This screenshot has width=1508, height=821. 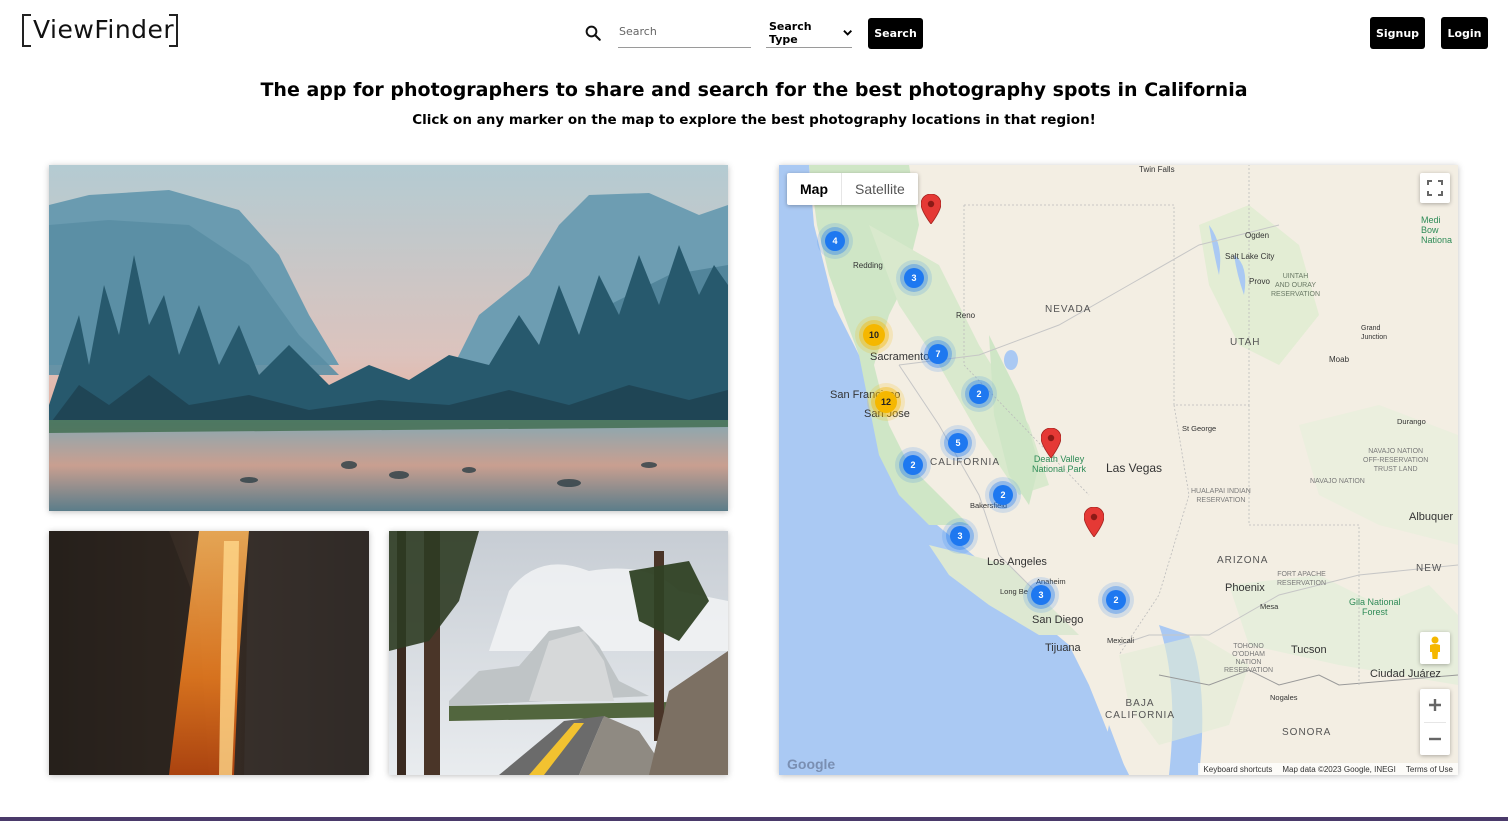 I want to click on map-data-attribution: Map data ©2023 Google, INEGI, so click(x=1339, y=769).